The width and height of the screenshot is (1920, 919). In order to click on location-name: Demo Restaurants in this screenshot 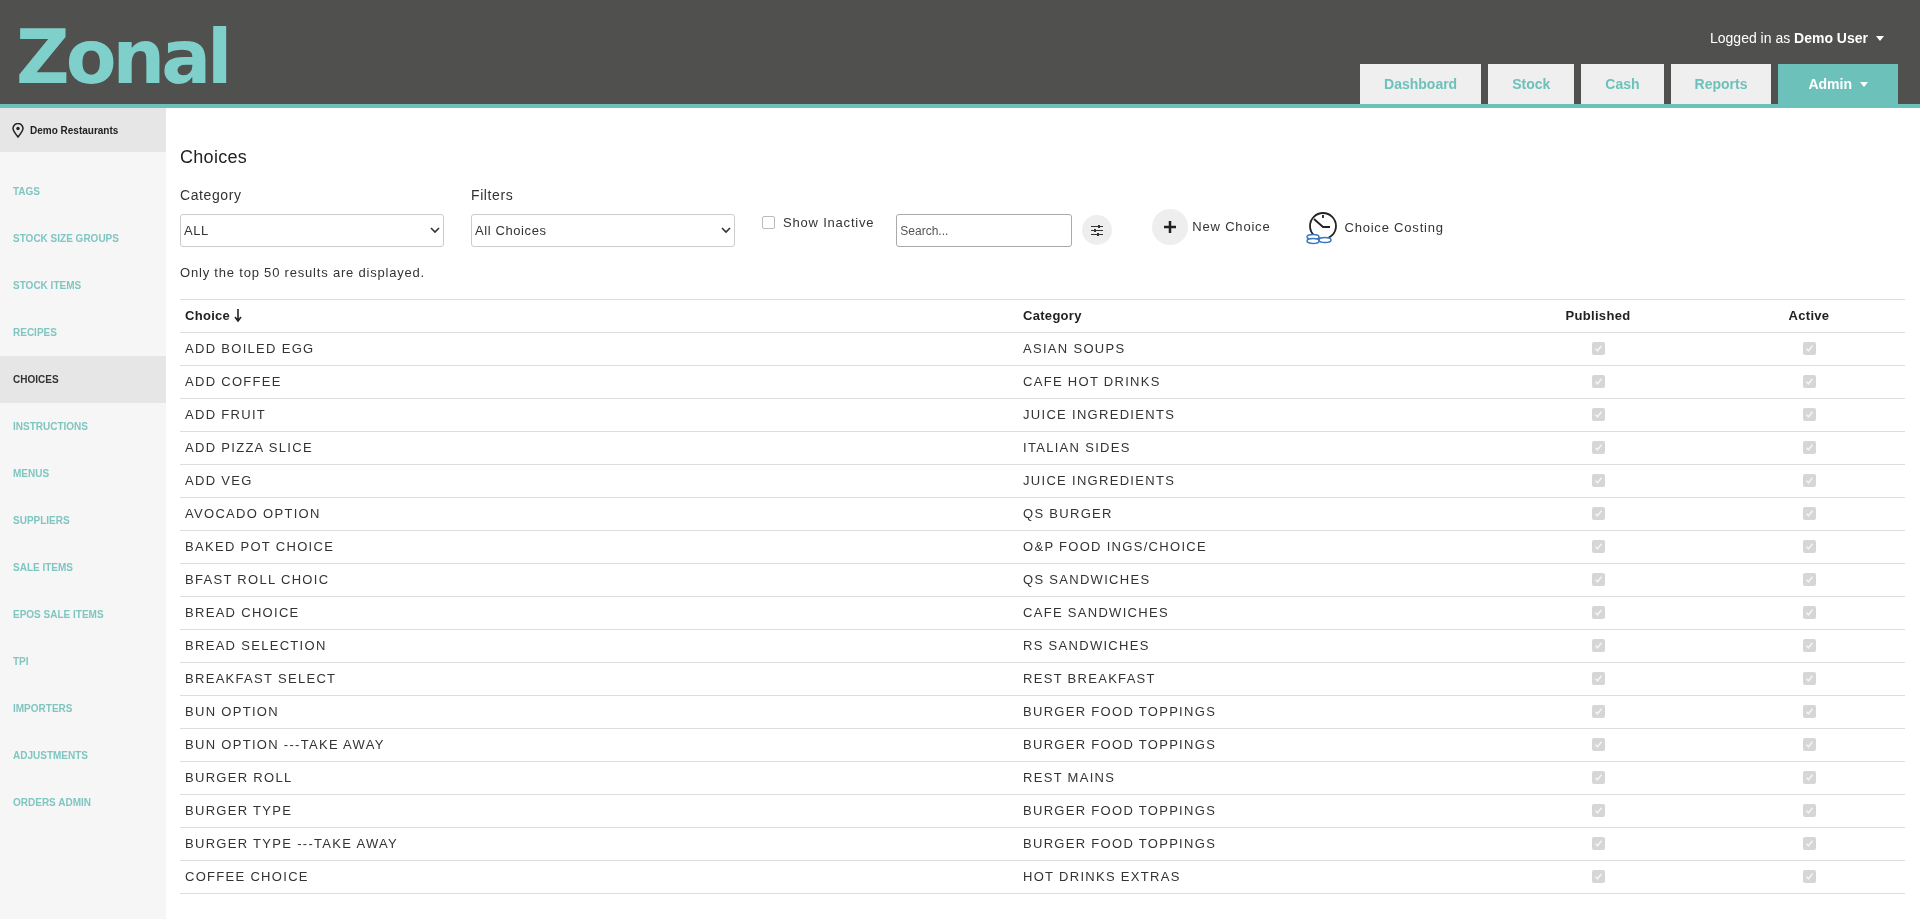, I will do `click(74, 130)`.